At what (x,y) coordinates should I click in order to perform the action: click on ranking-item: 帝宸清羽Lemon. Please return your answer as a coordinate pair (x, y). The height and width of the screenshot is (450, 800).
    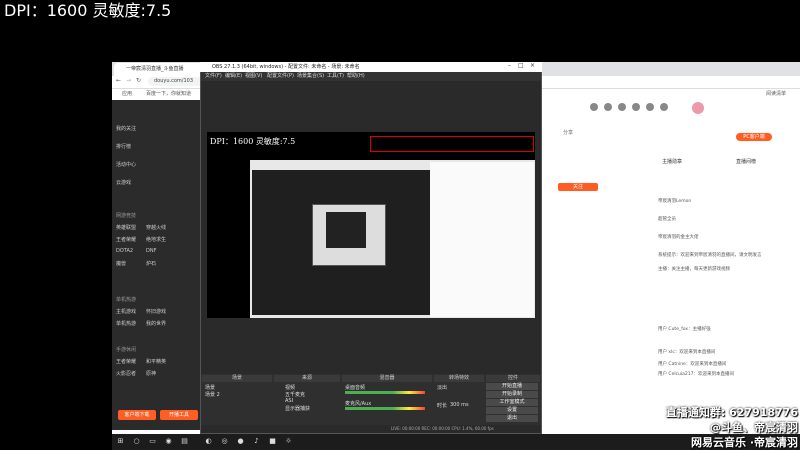
    Looking at the image, I should click on (675, 201).